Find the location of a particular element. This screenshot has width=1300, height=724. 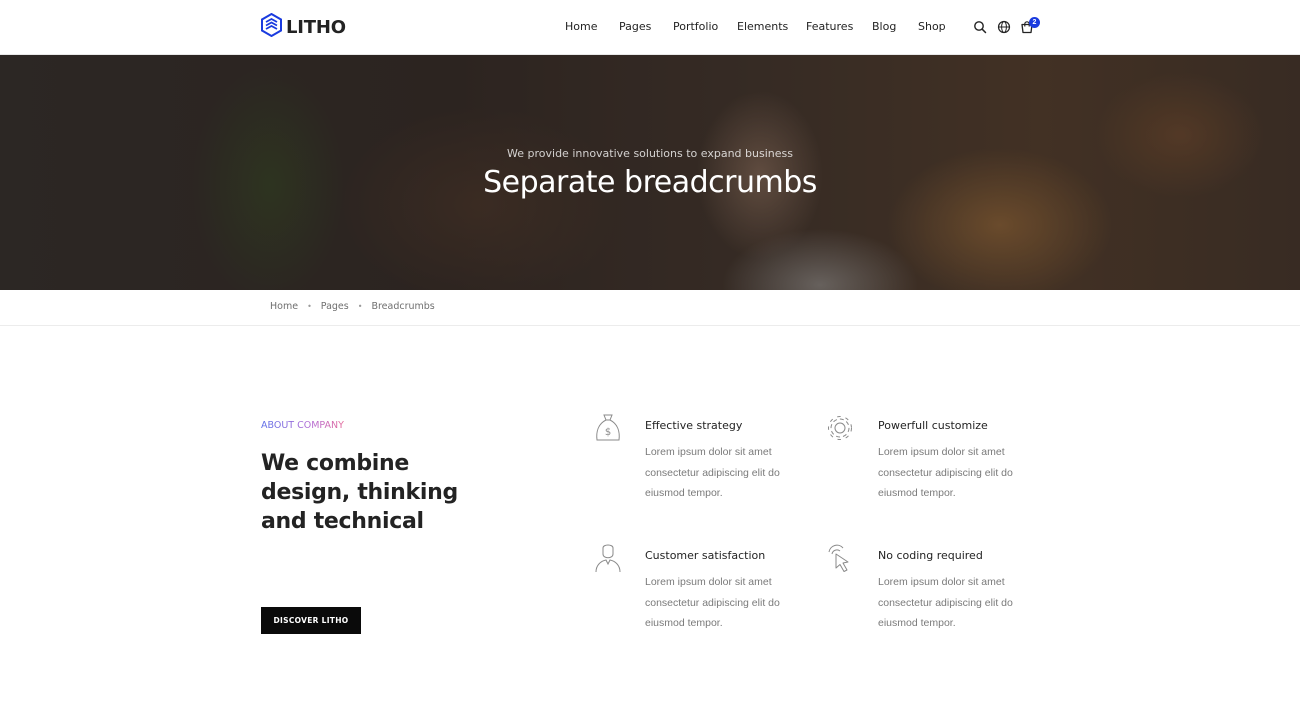

feature-title: Powerfull customize is located at coordinates (933, 425).